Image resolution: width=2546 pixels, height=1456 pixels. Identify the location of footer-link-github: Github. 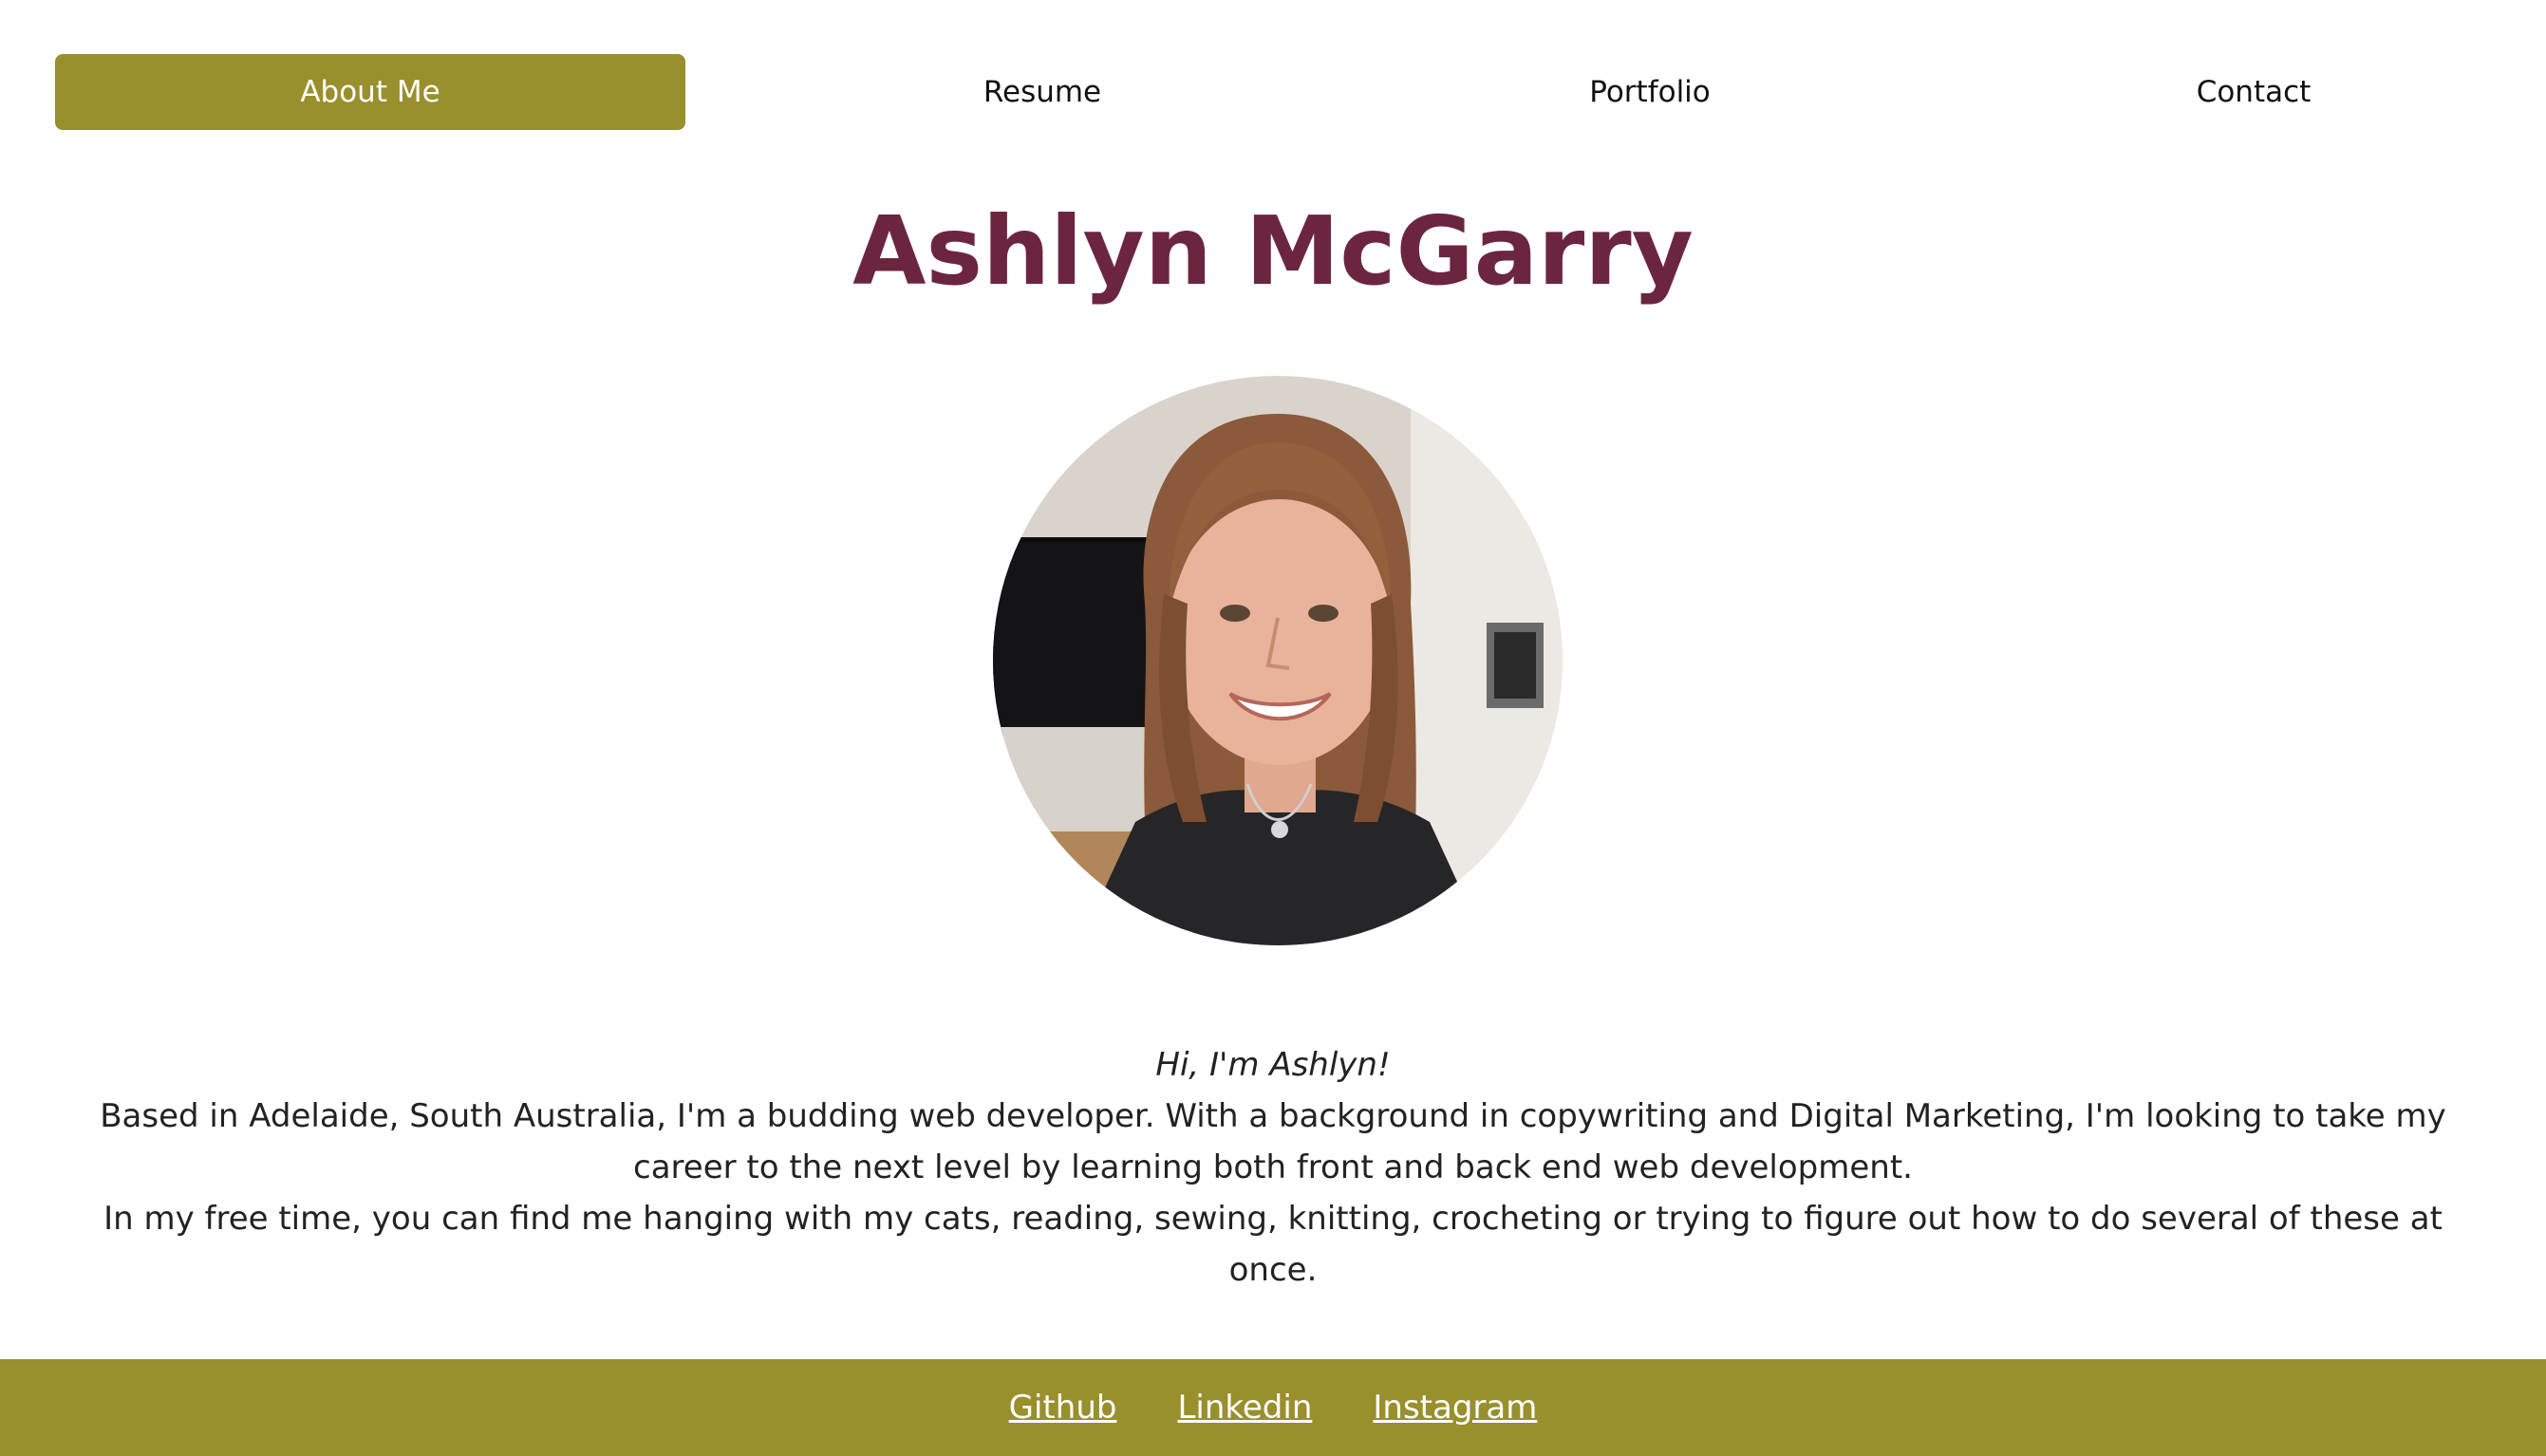
(1063, 1408).